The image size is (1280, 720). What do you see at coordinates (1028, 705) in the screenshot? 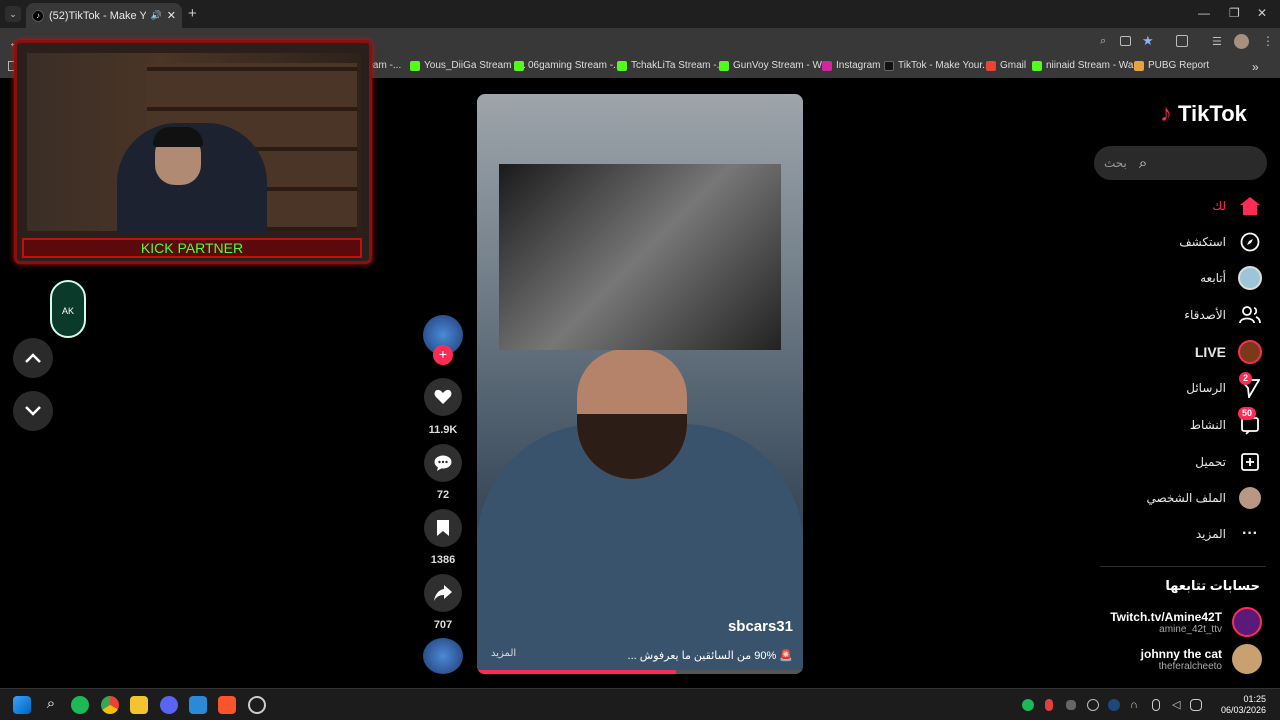
I see `spotify-tray-icon` at bounding box center [1028, 705].